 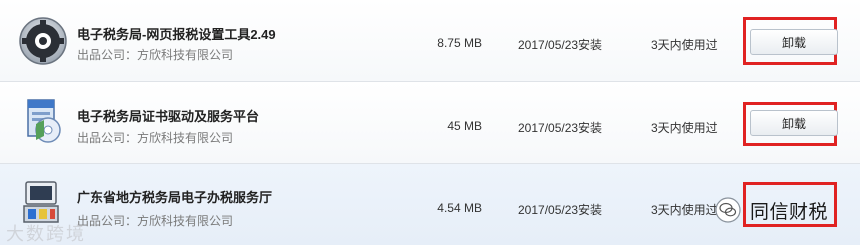 What do you see at coordinates (168, 116) in the screenshot?
I see `program-name: 电子税务局证书驱动及服务平台` at bounding box center [168, 116].